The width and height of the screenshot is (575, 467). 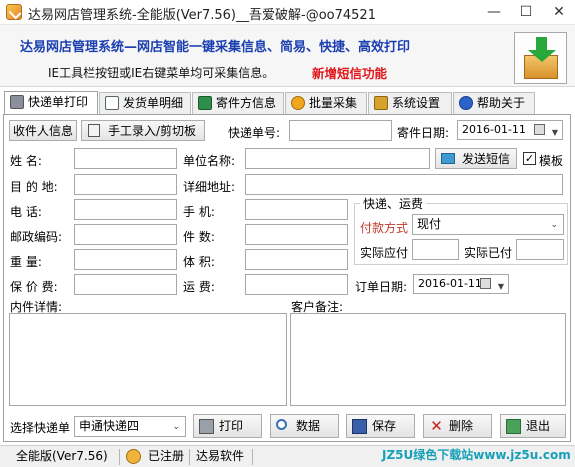 I want to click on save-button: 保存, so click(x=380, y=426).